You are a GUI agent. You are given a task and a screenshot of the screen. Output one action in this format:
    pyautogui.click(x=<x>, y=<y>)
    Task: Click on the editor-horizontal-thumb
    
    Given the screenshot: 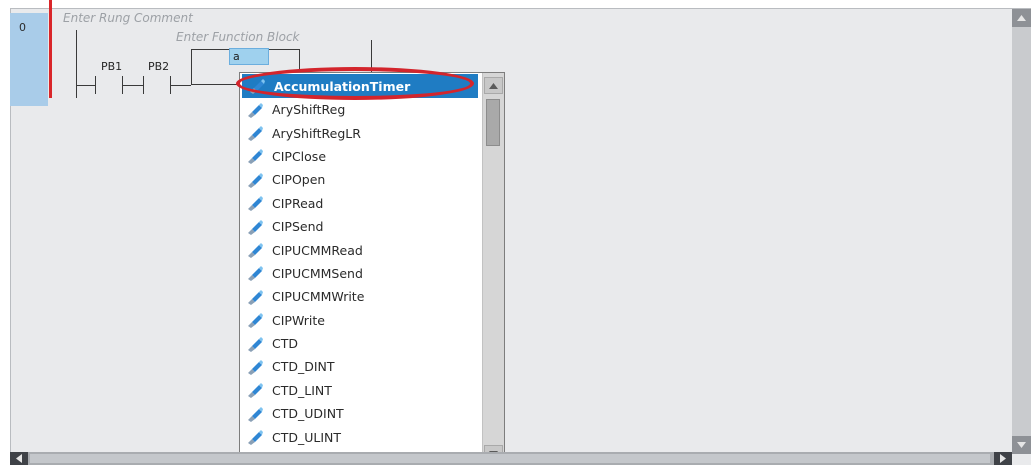 What is the action you would take?
    pyautogui.click(x=510, y=458)
    